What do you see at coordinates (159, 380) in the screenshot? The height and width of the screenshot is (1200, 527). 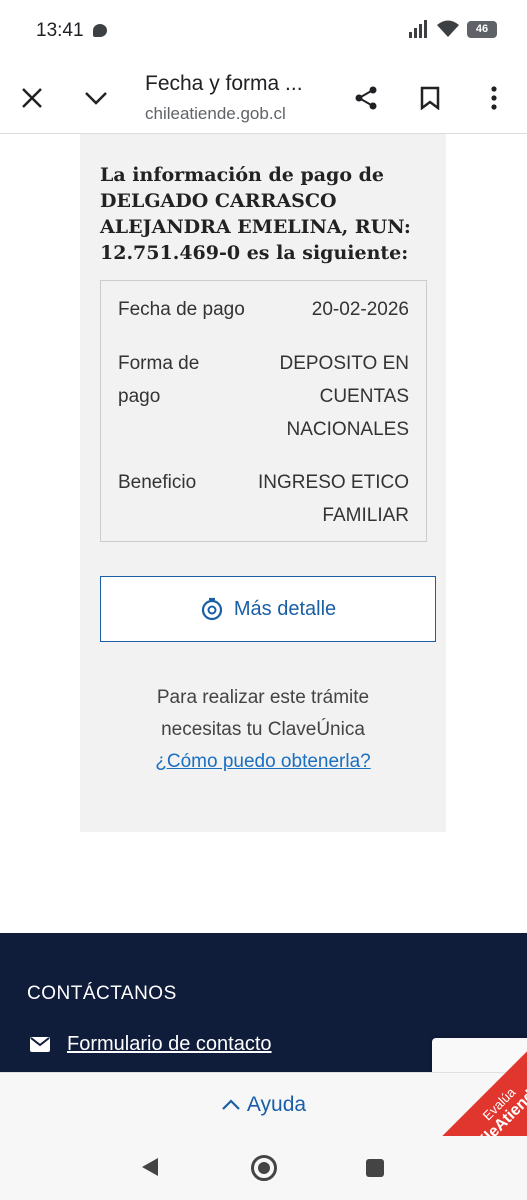 I see `row-label: Forma de pago` at bounding box center [159, 380].